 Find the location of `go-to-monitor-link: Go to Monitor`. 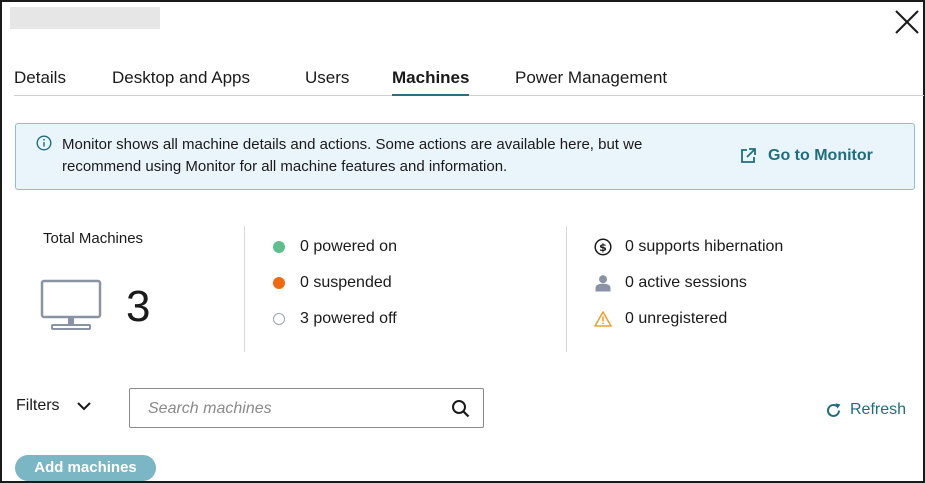

go-to-monitor-link: Go to Monitor is located at coordinates (805, 156).